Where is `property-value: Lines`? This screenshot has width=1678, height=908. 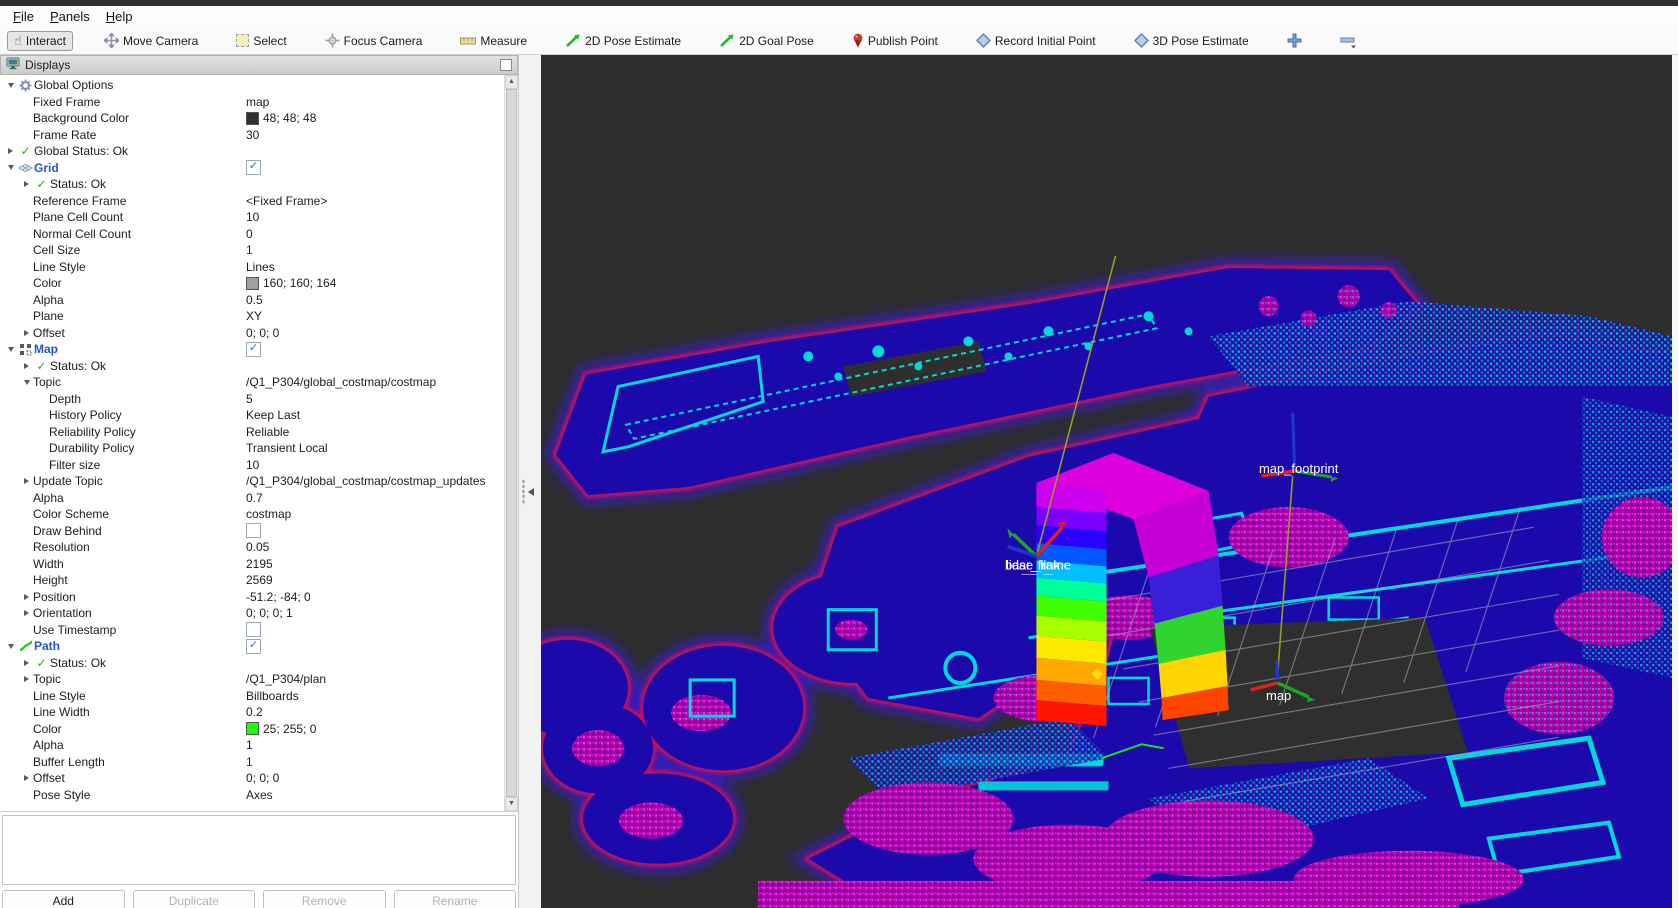
property-value: Lines is located at coordinates (260, 267).